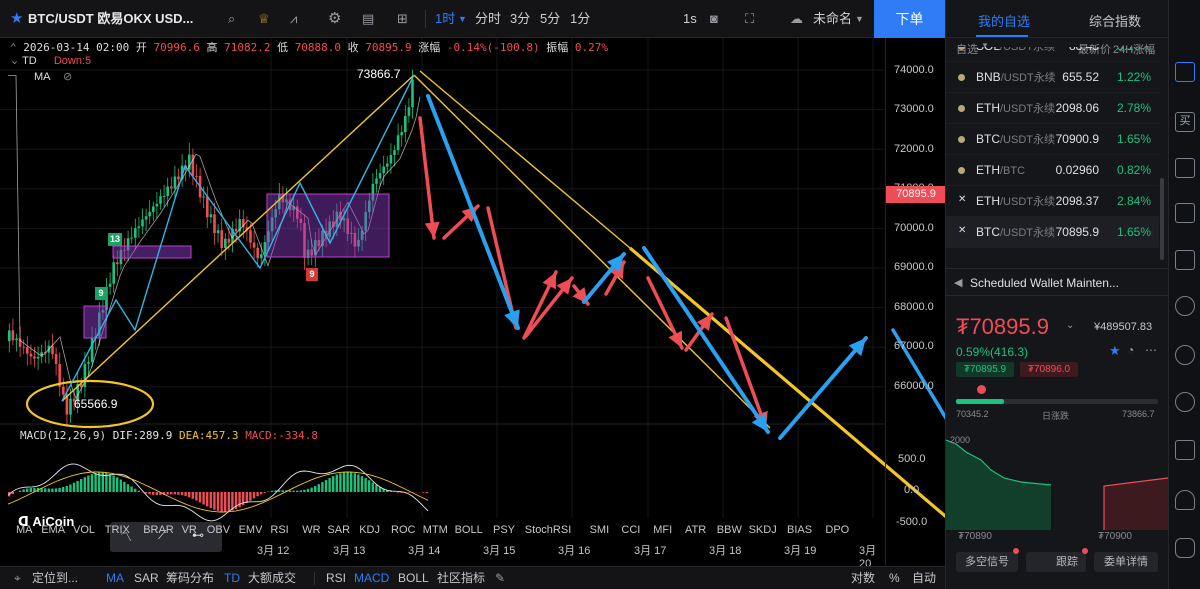 The width and height of the screenshot is (1200, 589). What do you see at coordinates (837, 530) in the screenshot?
I see `indicator-tab: DPO` at bounding box center [837, 530].